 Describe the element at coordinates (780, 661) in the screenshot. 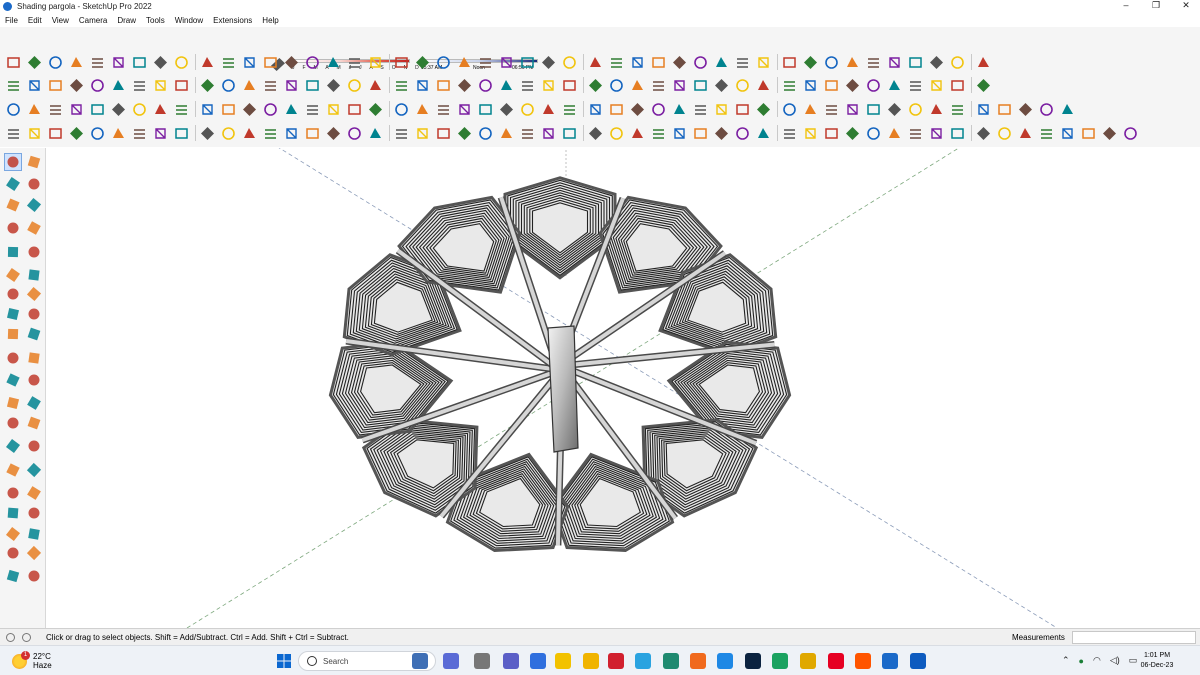

I see `drive-icon` at that location.